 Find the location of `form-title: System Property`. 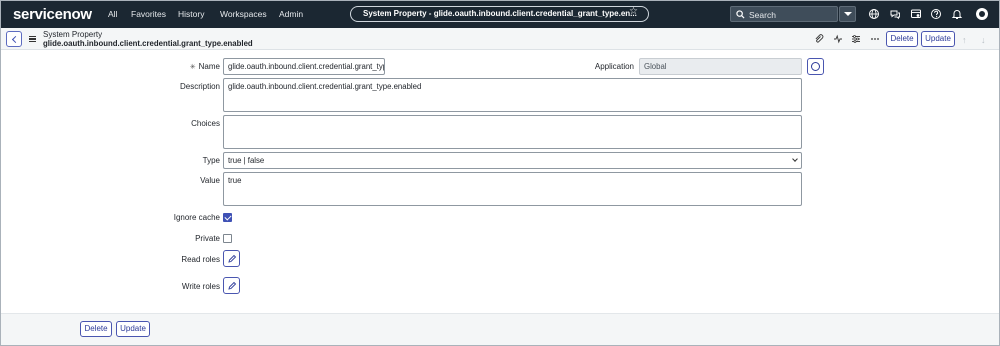

form-title: System Property is located at coordinates (73, 34).